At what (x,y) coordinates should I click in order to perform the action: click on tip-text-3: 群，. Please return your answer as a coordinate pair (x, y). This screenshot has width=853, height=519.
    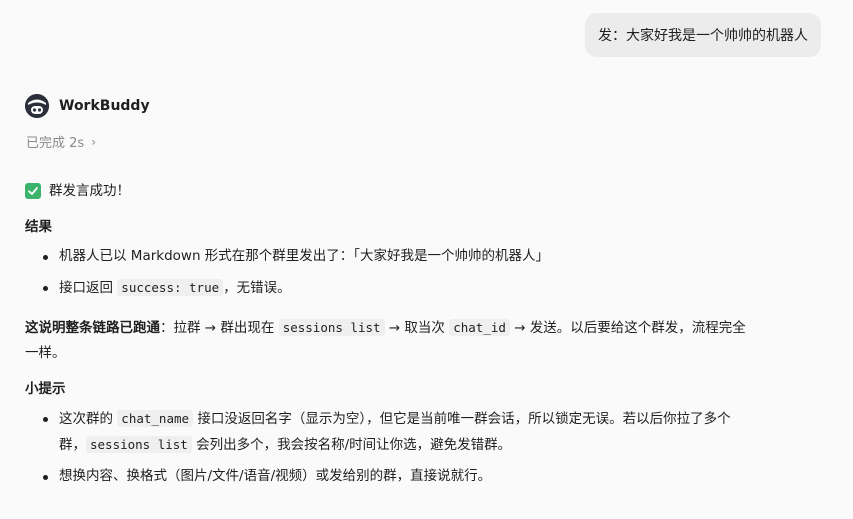
    Looking at the image, I should click on (72, 445).